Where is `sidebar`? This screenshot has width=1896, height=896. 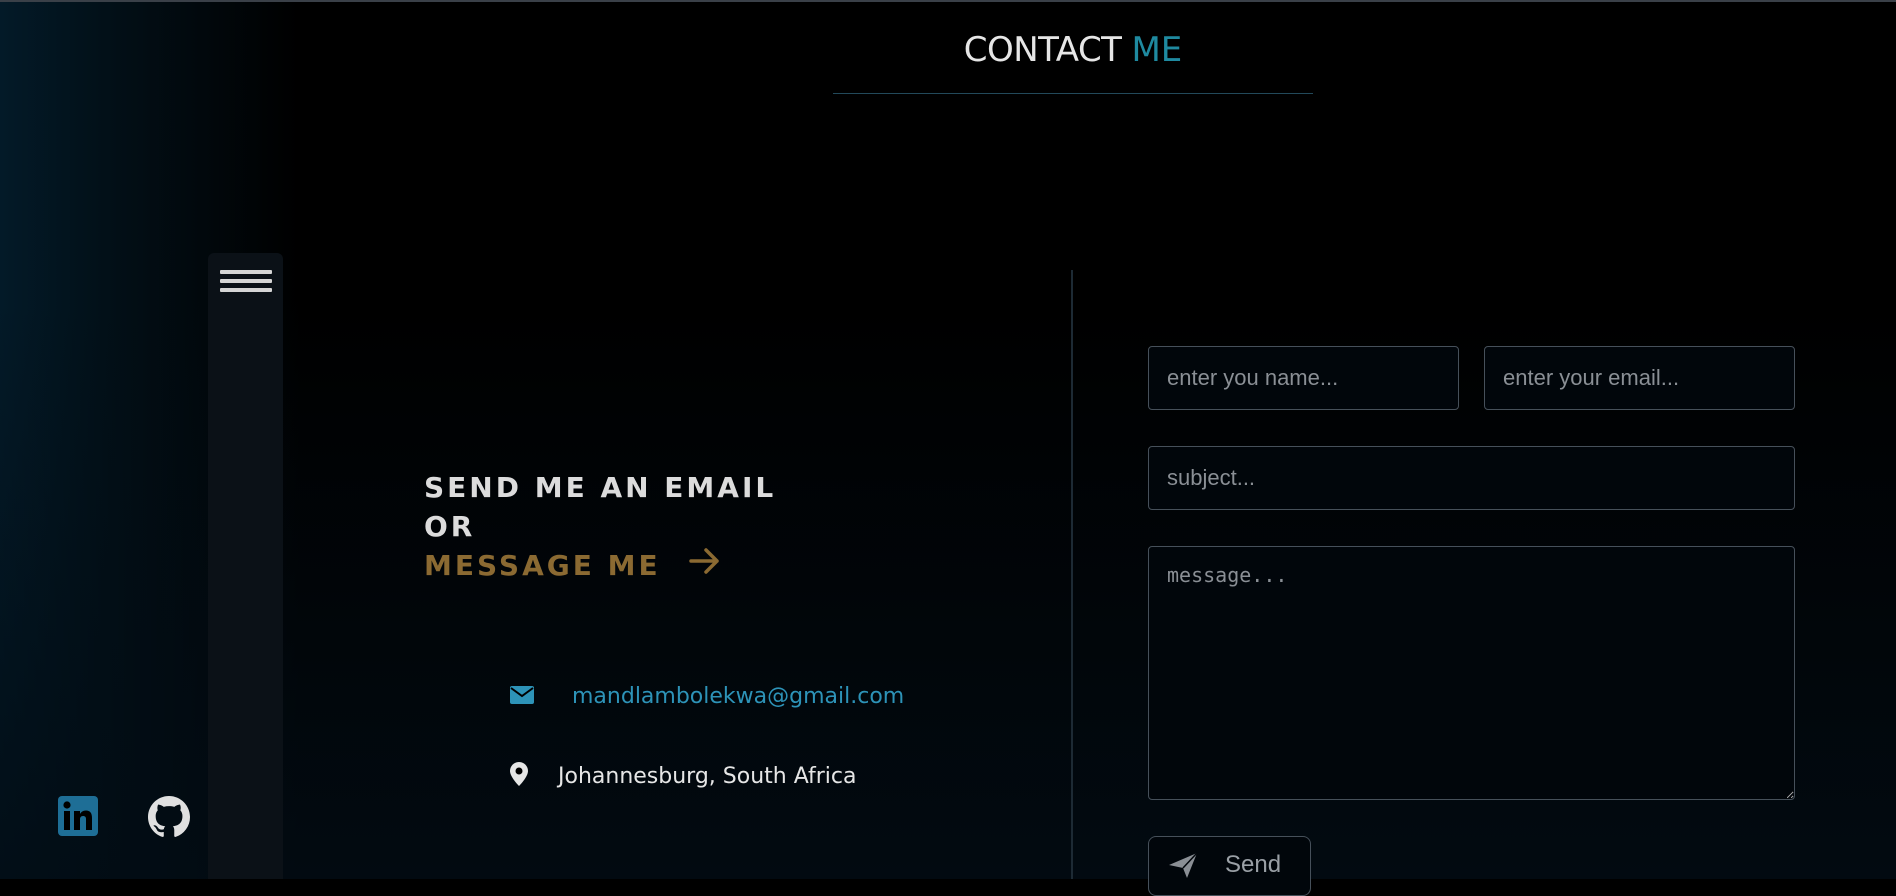 sidebar is located at coordinates (245, 566).